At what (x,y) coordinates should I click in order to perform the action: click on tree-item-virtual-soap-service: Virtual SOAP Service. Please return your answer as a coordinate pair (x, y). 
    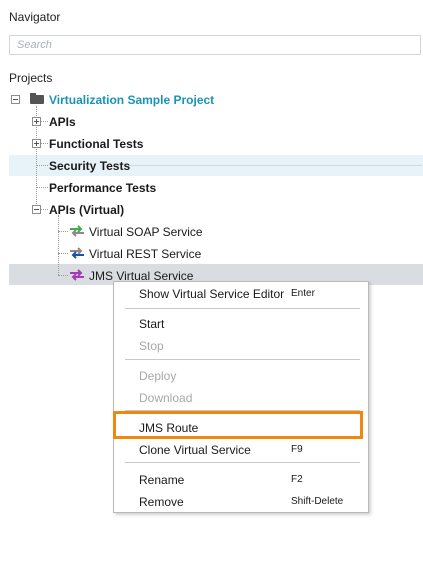
    Looking at the image, I should click on (146, 232).